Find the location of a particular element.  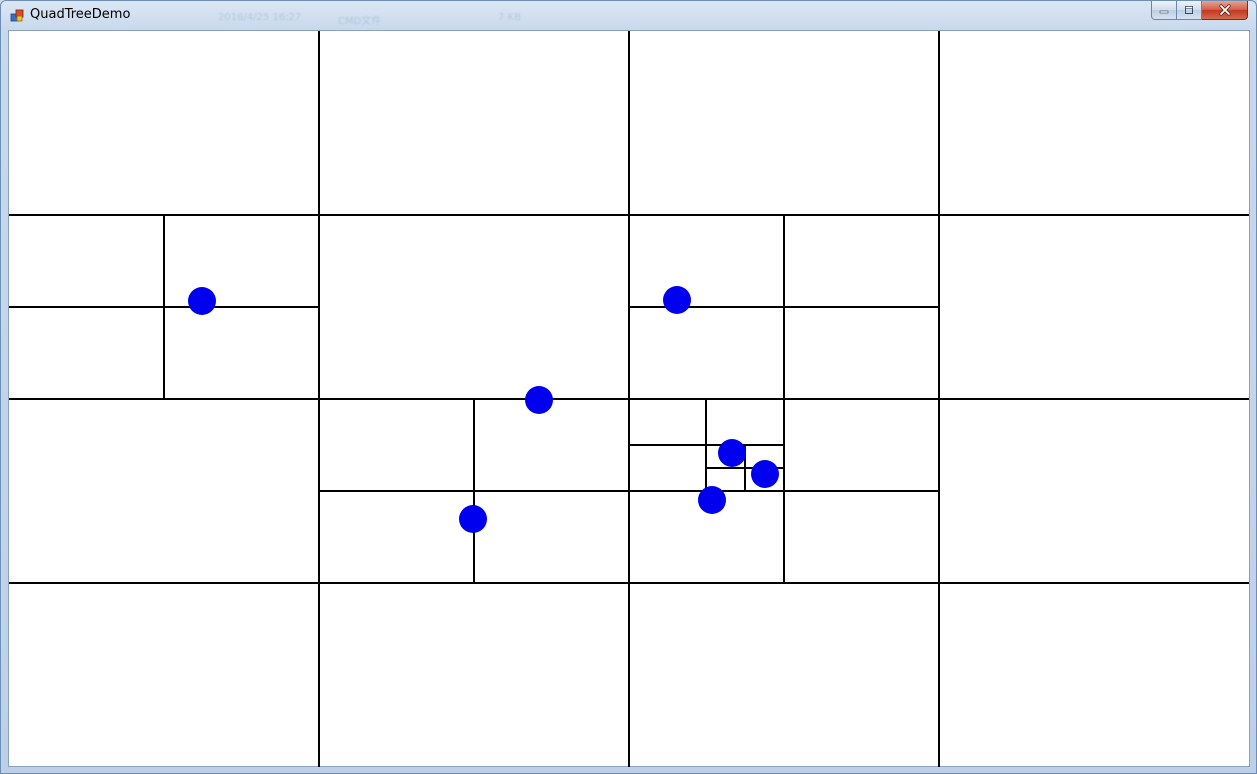

ghost-text-type: CMD文件 is located at coordinates (360, 21).